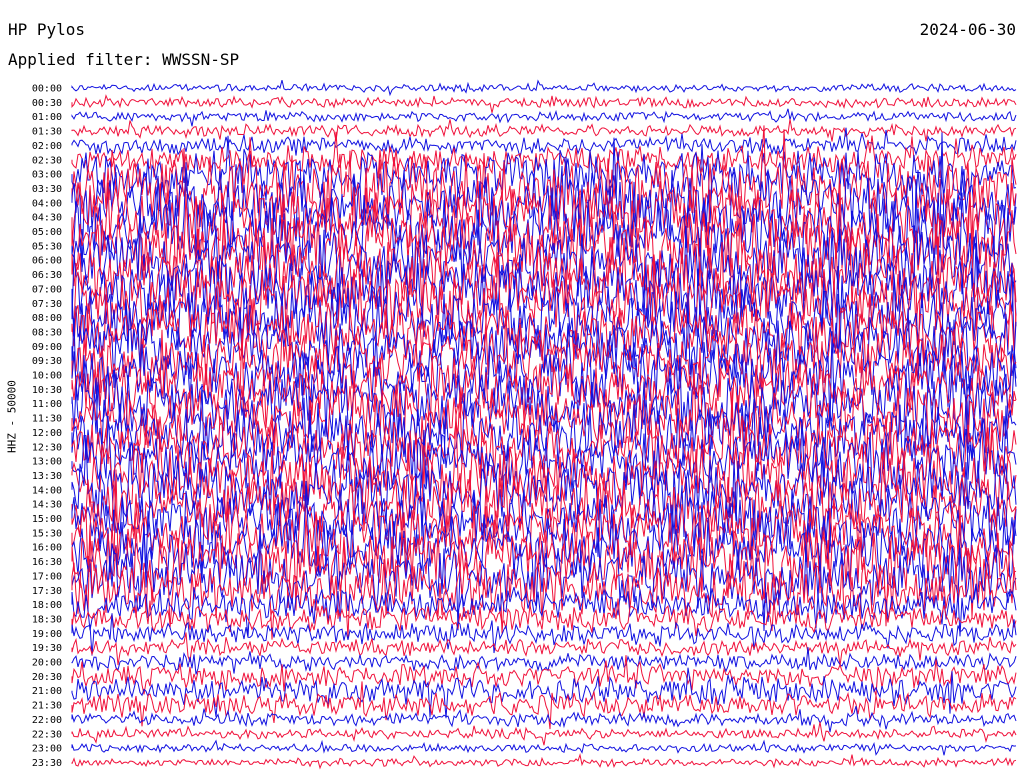 This screenshot has height=780, width=1024. What do you see at coordinates (47, 103) in the screenshot?
I see `row-time-label: 00:30` at bounding box center [47, 103].